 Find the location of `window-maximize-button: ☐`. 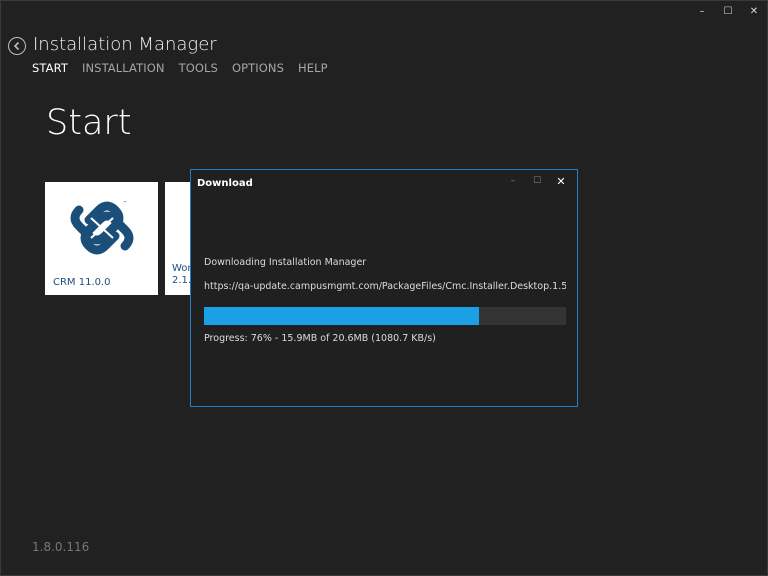

window-maximize-button: ☐ is located at coordinates (728, 11).